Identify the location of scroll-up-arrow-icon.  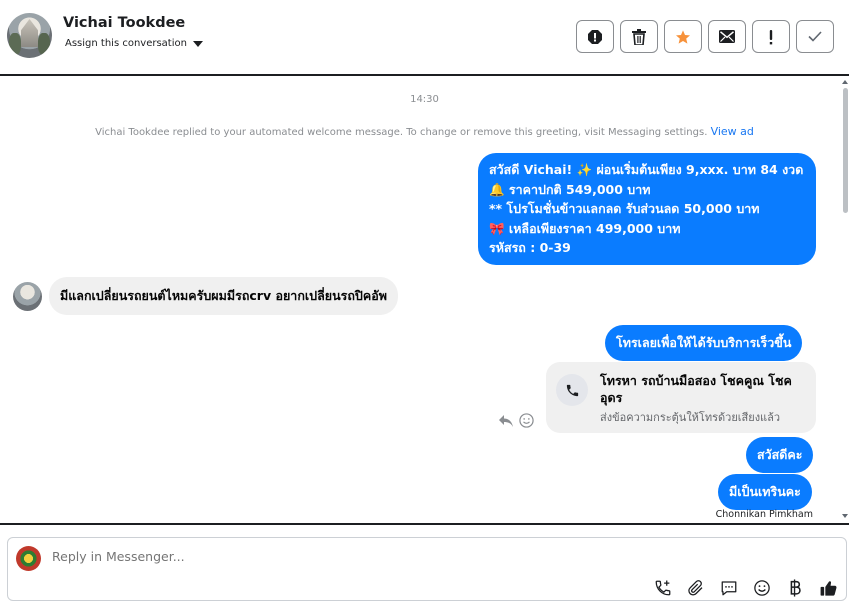
(845, 82).